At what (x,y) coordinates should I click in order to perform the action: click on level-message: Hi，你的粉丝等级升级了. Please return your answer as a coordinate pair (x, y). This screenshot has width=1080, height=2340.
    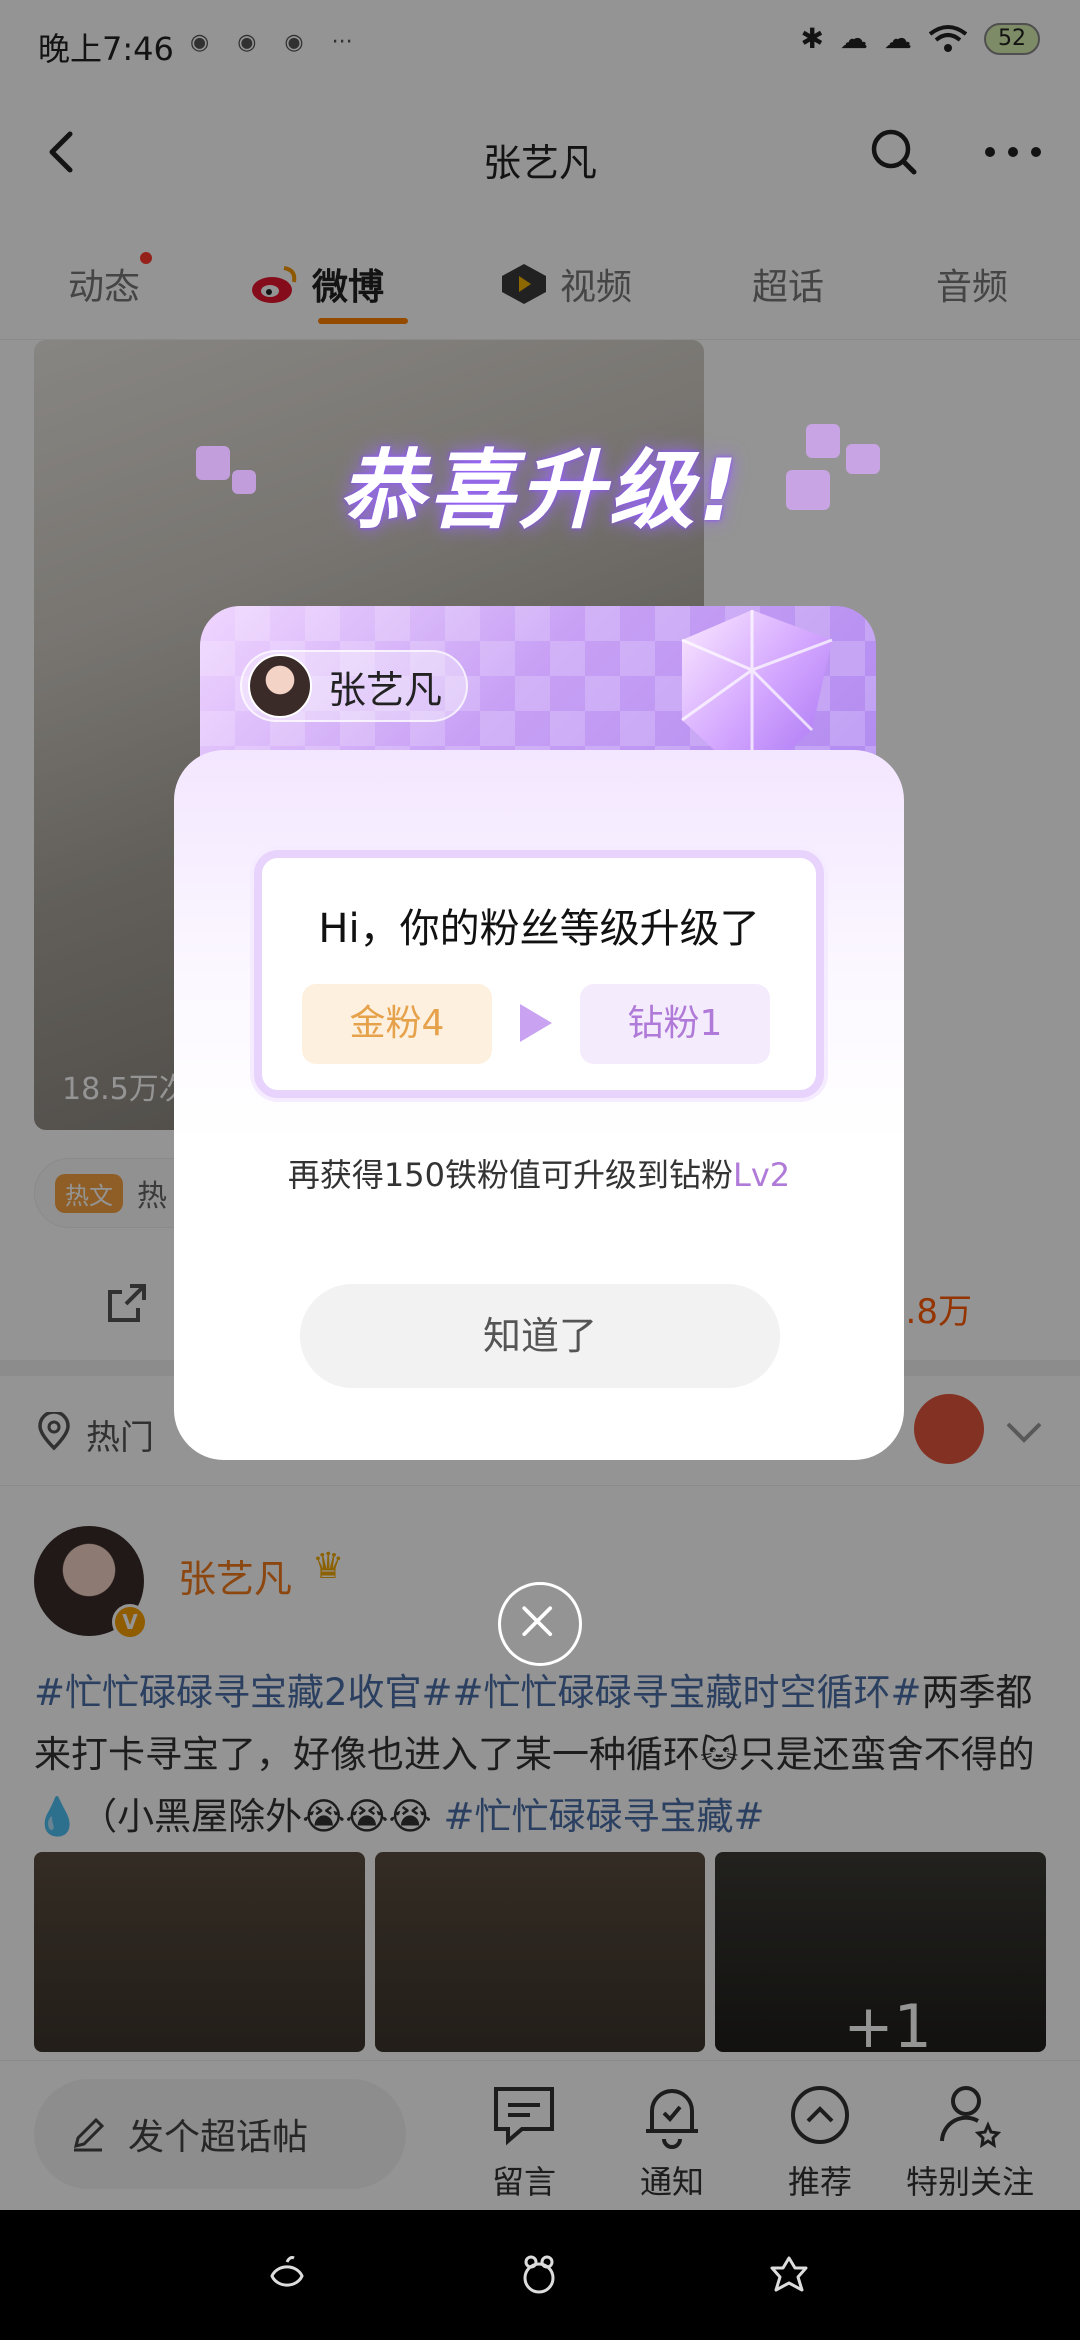
    Looking at the image, I should click on (539, 929).